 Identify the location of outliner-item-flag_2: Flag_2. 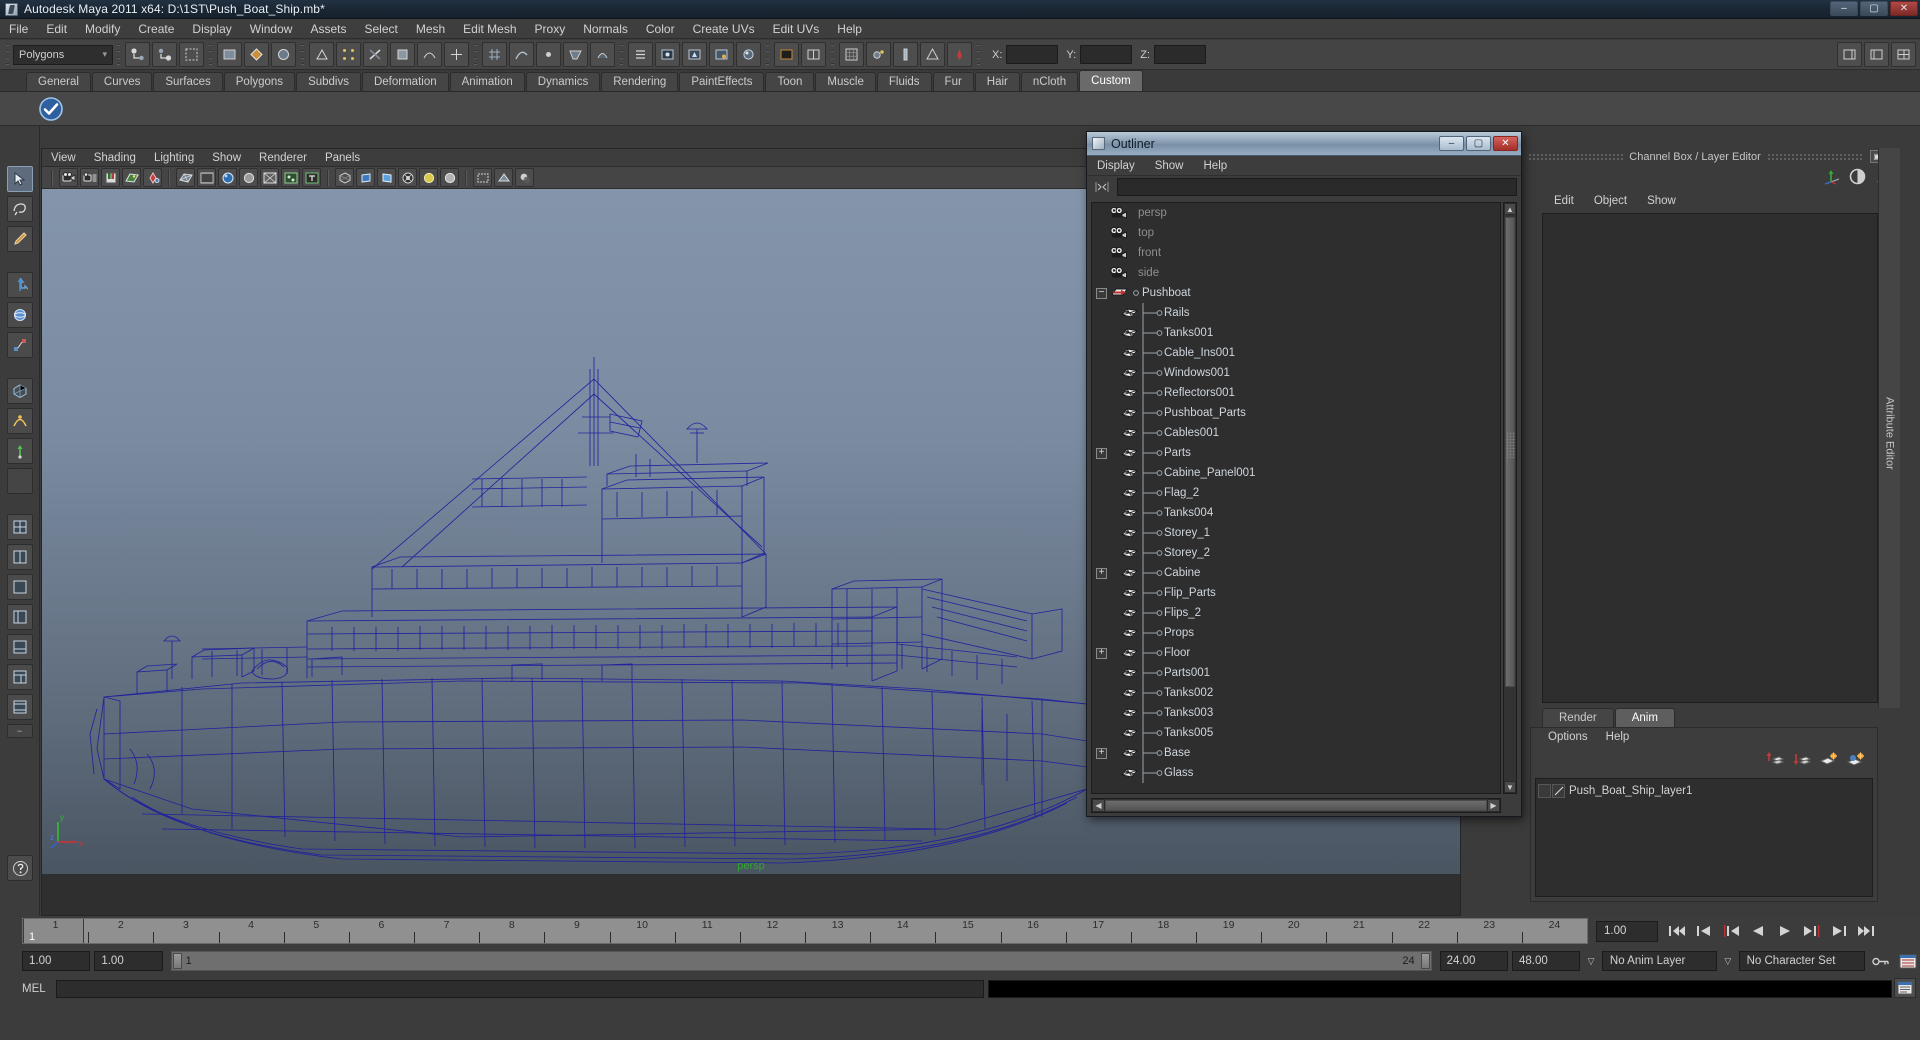
(1296, 493).